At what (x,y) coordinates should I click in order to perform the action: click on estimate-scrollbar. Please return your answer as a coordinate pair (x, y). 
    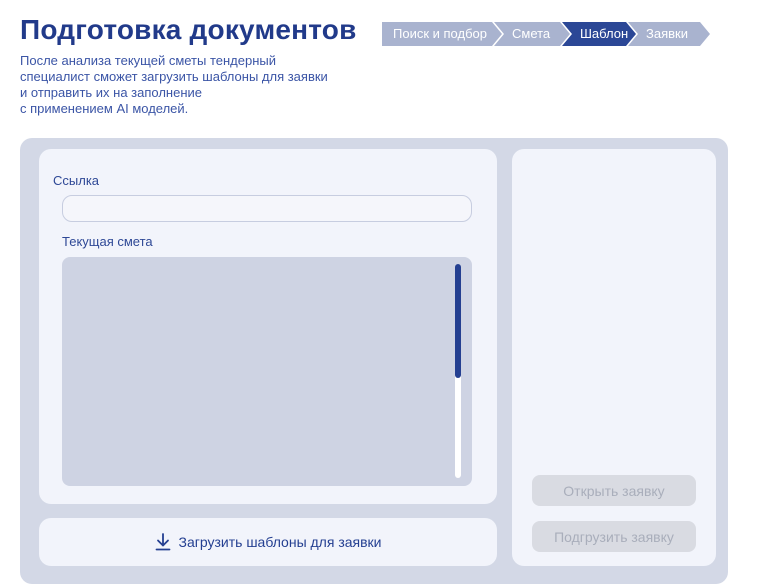
    Looking at the image, I should click on (458, 371).